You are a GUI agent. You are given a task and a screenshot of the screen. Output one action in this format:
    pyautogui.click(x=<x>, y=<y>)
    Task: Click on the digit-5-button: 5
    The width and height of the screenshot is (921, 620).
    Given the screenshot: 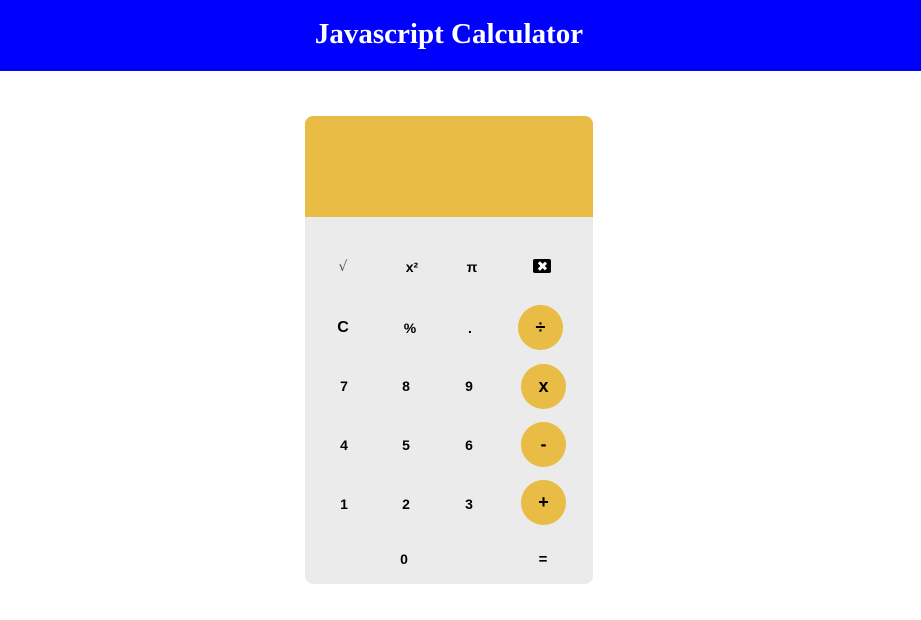 What is the action you would take?
    pyautogui.click(x=406, y=445)
    